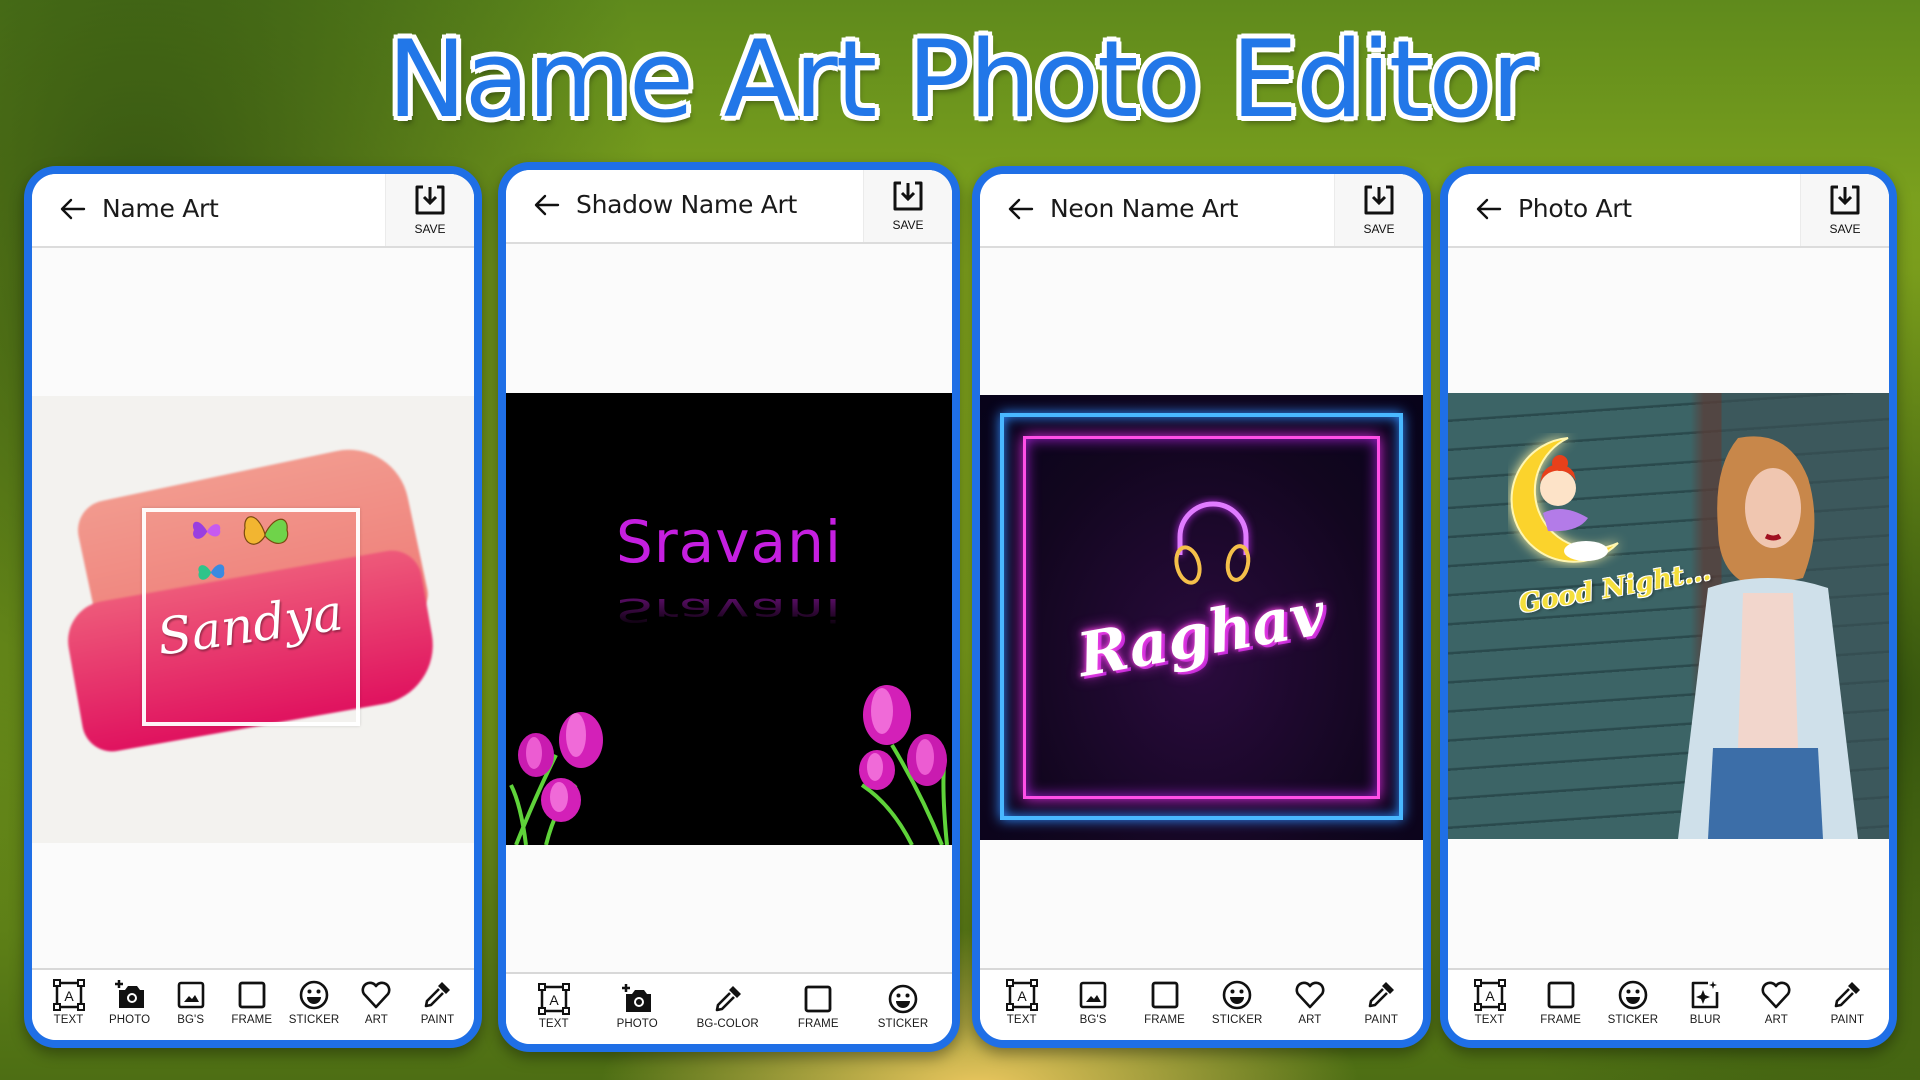 The width and height of the screenshot is (1920, 1080). I want to click on bottom-toolbar: A TEXT FRAME STICKER BLUR ART PAINT, so click(1668, 1004).